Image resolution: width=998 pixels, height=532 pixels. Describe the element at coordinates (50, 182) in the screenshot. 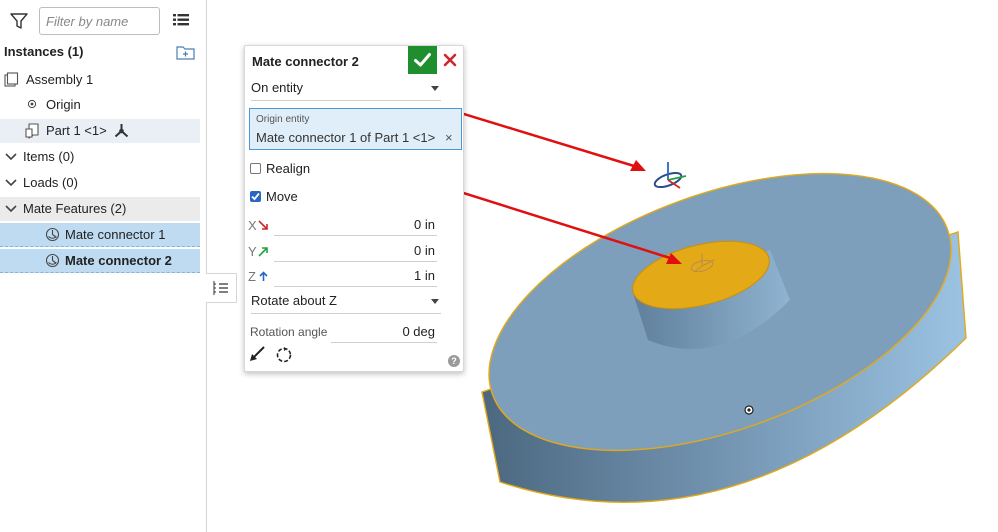

I see `loads-label: Loads (0)` at that location.